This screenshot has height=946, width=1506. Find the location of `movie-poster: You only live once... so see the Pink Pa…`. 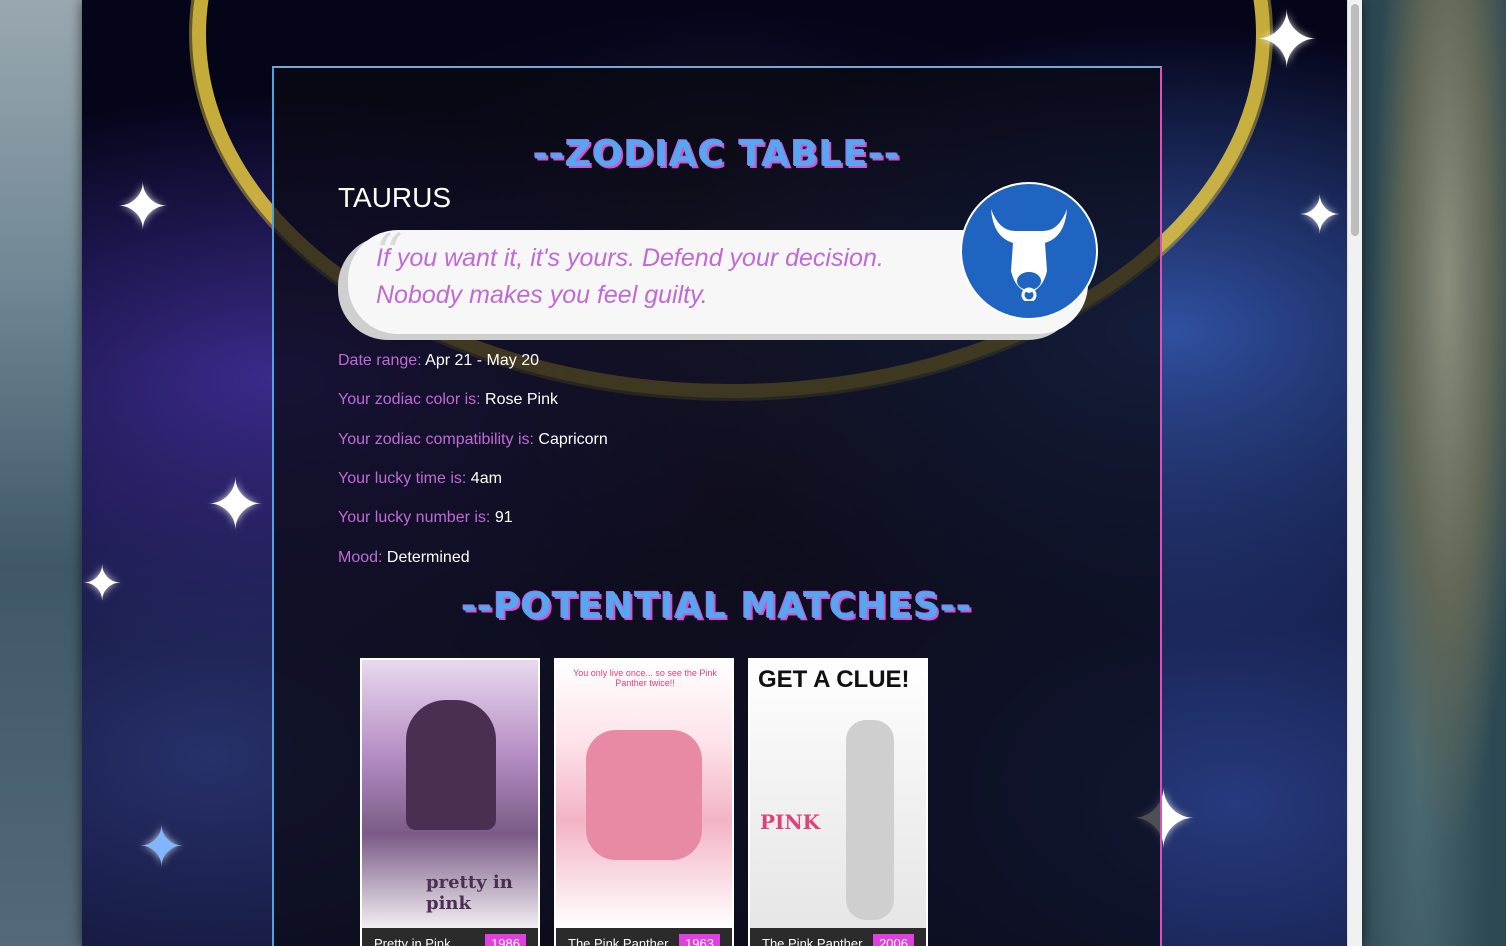

movie-poster: You only live once... so see the Pink Pa… is located at coordinates (644, 794).